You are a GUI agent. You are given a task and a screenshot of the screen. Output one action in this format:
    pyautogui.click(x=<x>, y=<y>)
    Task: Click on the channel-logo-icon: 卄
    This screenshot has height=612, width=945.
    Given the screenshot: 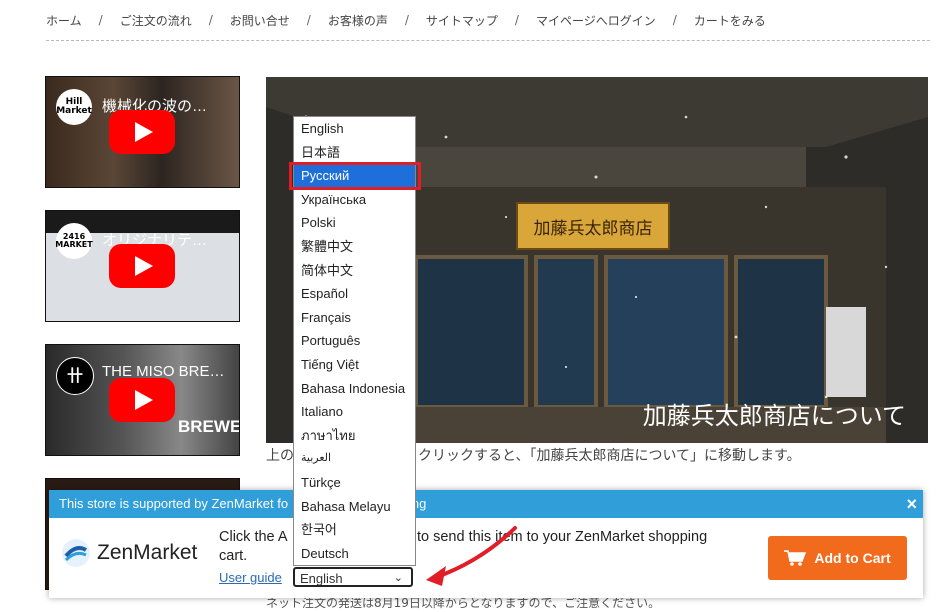 What is the action you would take?
    pyautogui.click(x=75, y=376)
    